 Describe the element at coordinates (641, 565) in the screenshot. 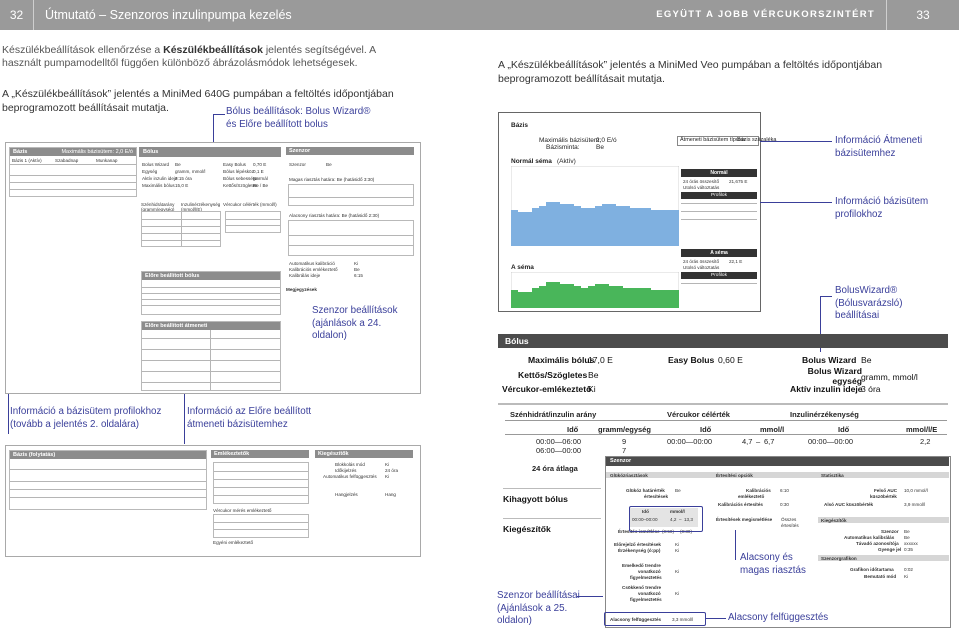

I see `veo-rise-label: Emelkedő trendre` at that location.